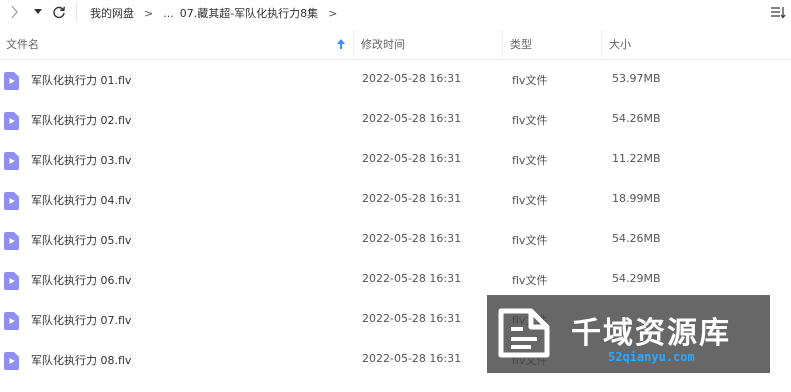 This screenshot has width=791, height=392. I want to click on sort-list-icon, so click(778, 13).